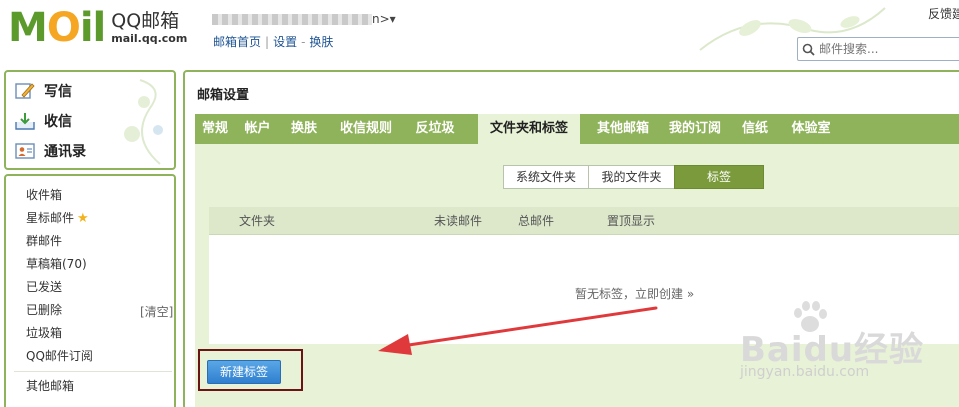 The width and height of the screenshot is (959, 407). Describe the element at coordinates (321, 42) in the screenshot. I see `nav-change-skin: 换肤` at that location.